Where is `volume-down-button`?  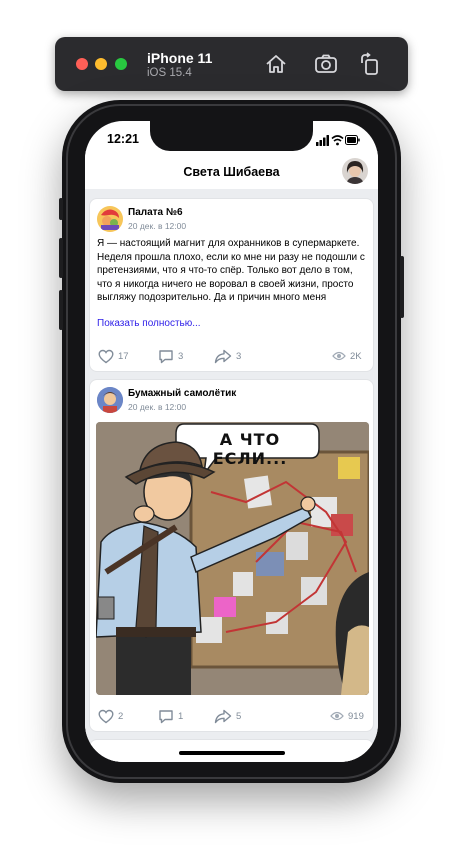 volume-down-button is located at coordinates (61, 310).